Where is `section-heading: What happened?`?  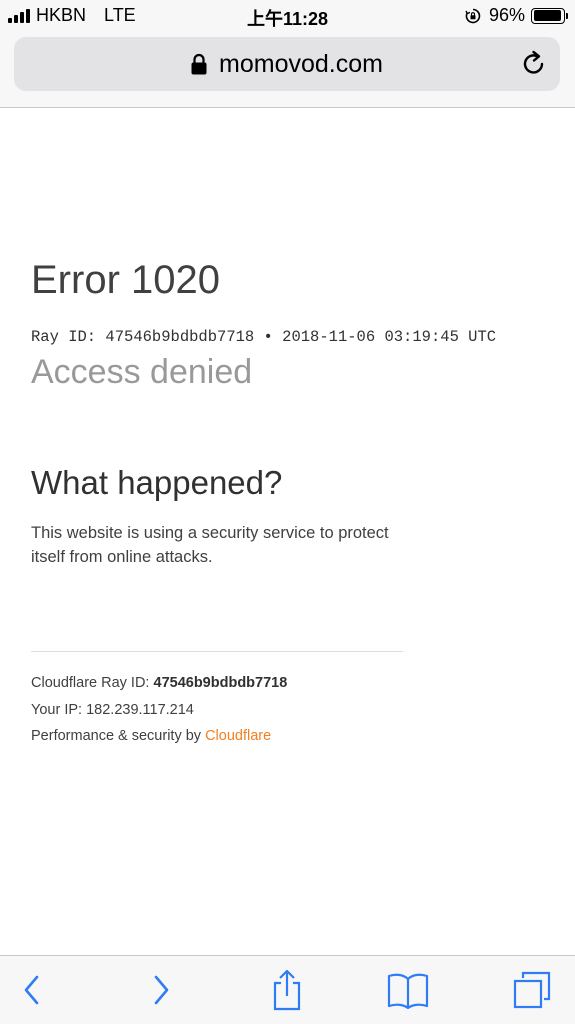 section-heading: What happened? is located at coordinates (157, 482).